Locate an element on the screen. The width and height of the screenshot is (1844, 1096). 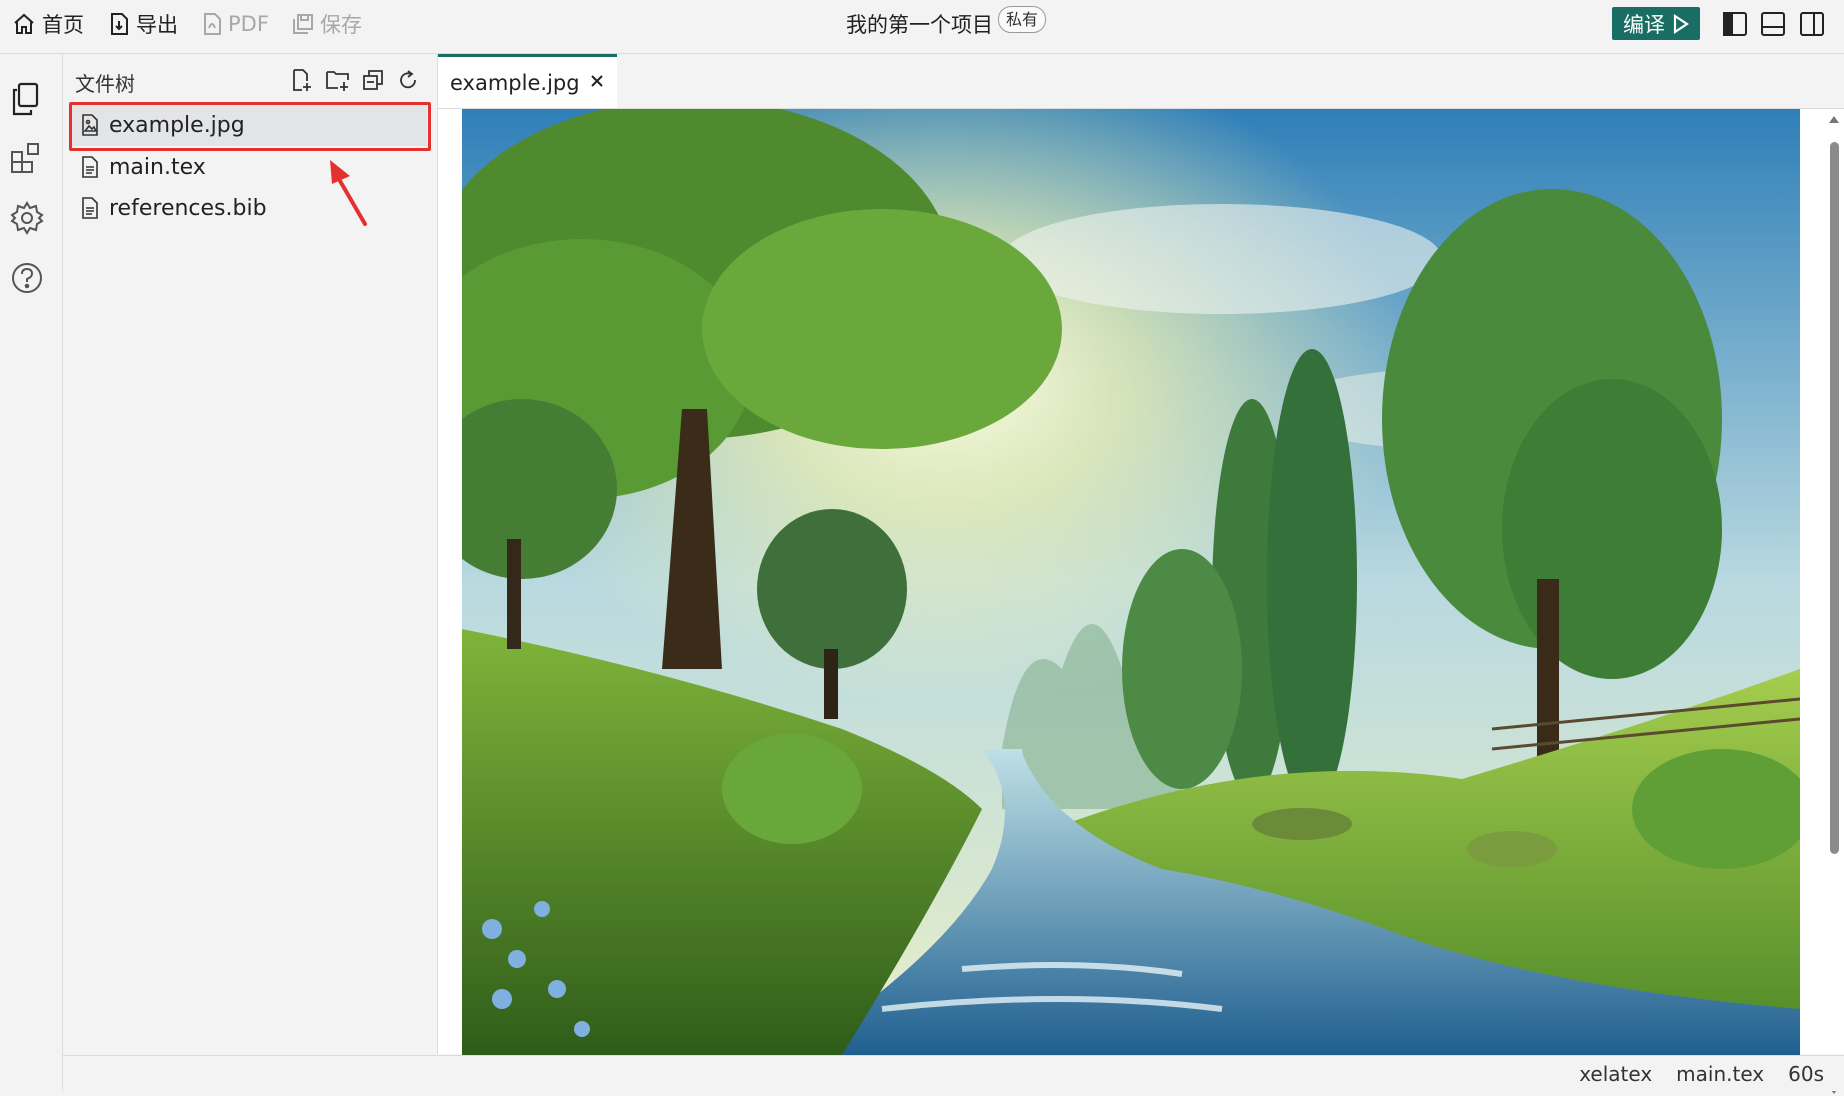
extensions-icon is located at coordinates (27, 158).